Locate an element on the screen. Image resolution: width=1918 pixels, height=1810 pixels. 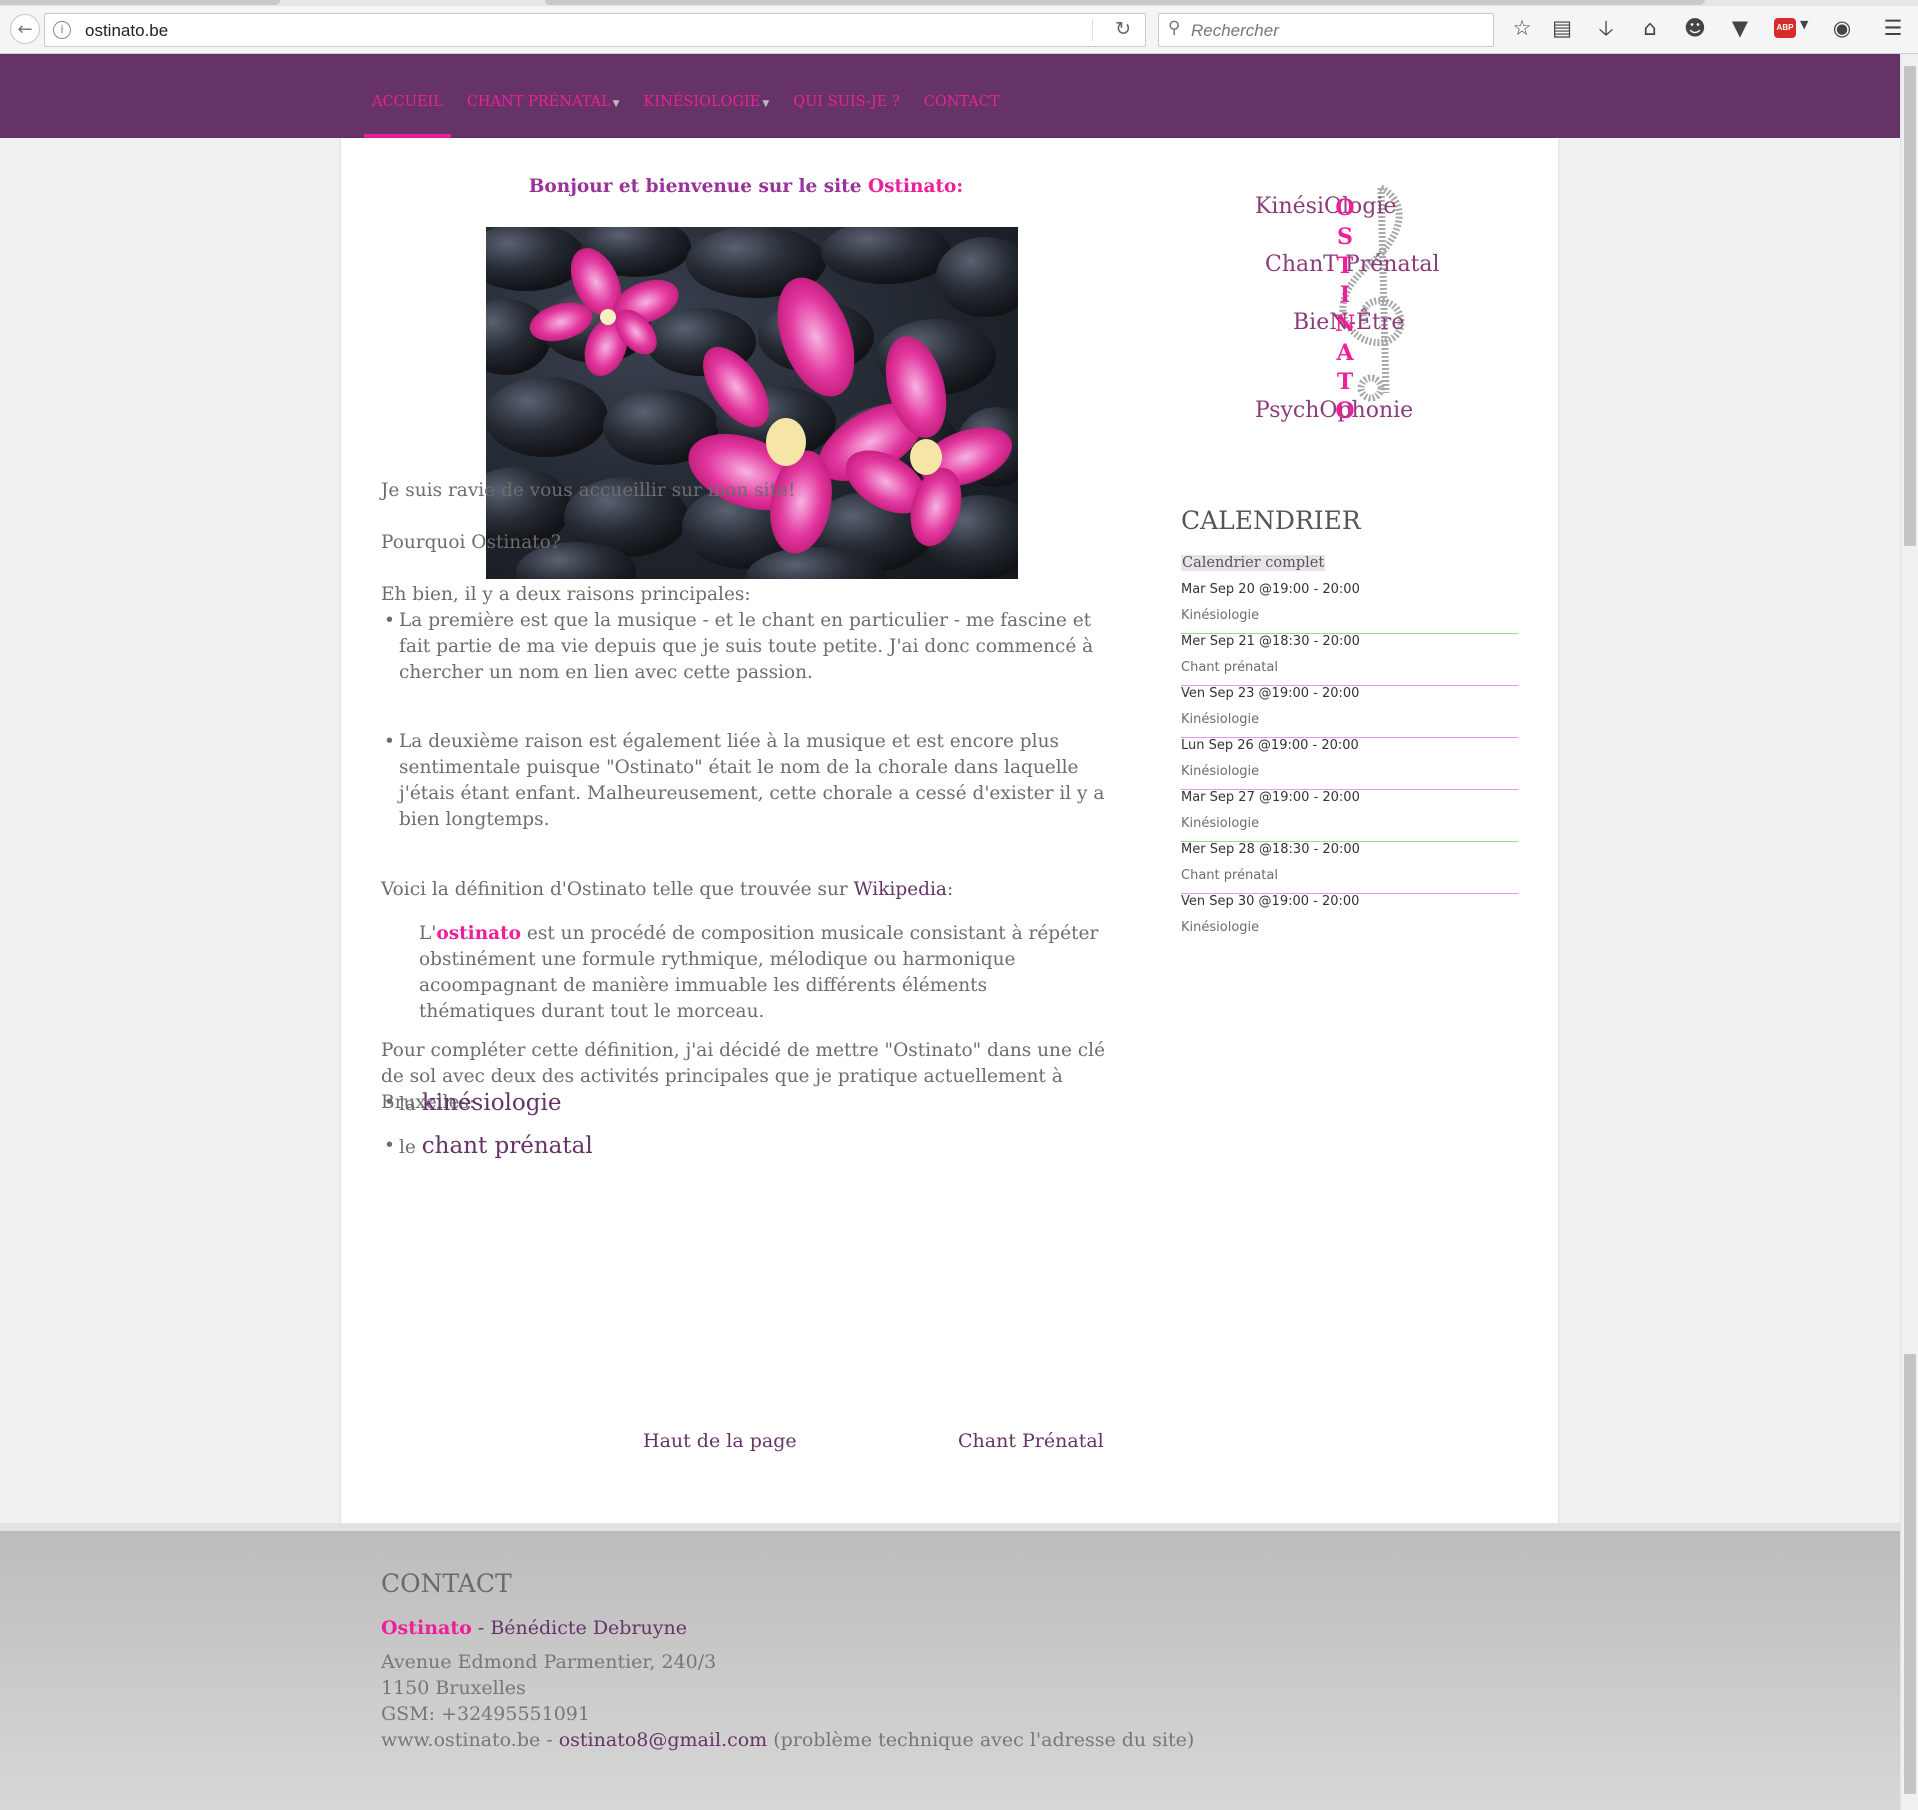
nav-item-chant-prenatal: CHANT PRÉNATAL ▼ is located at coordinates (543, 102).